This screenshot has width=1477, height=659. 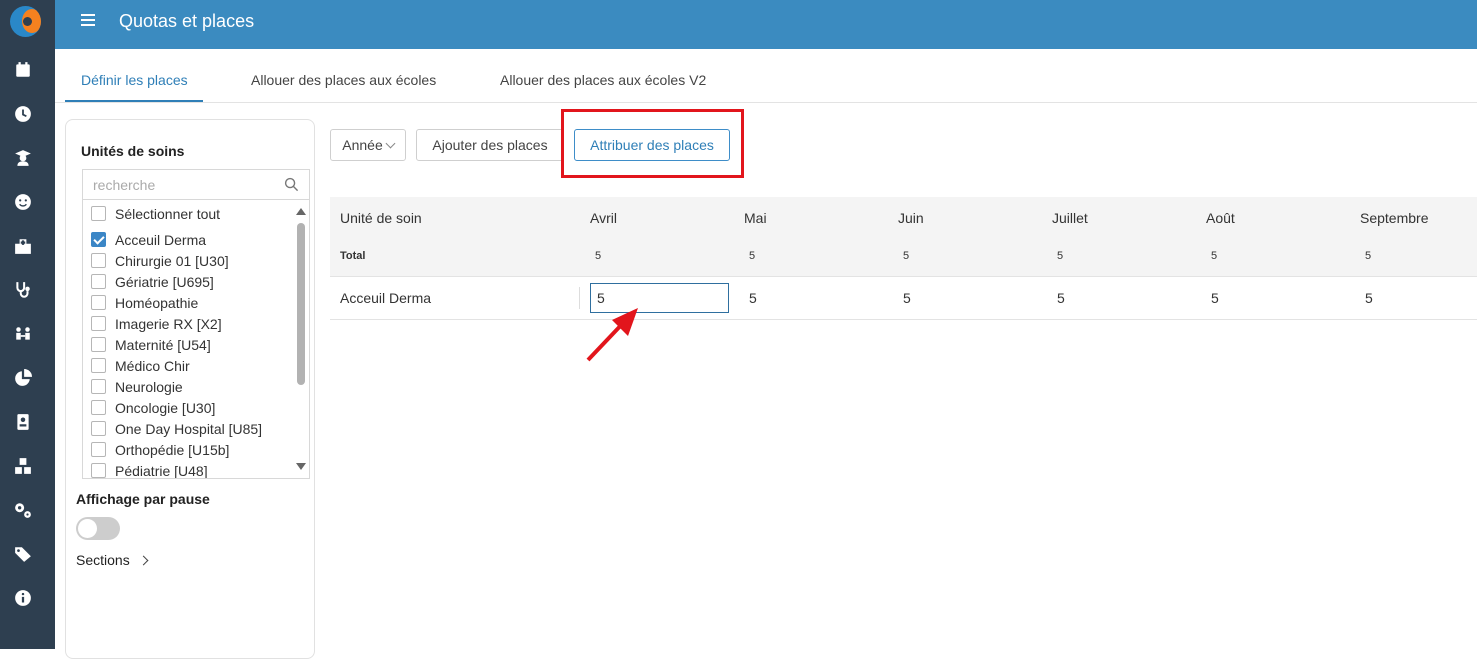 I want to click on active-tab-indicator, so click(x=134, y=101).